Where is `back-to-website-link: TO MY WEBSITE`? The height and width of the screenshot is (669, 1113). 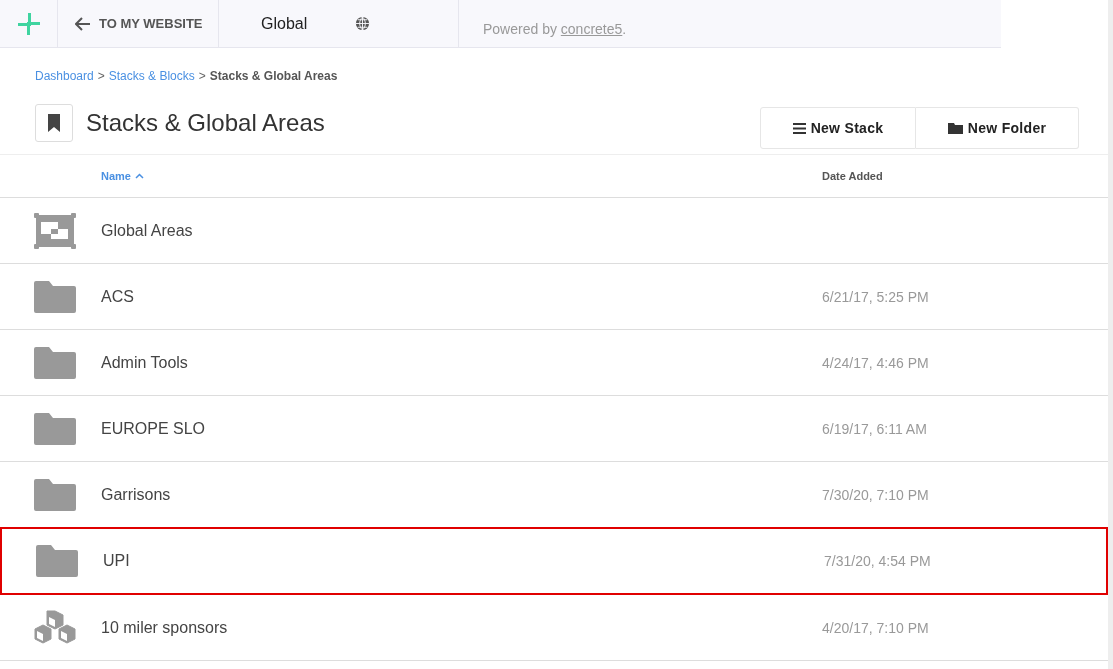
back-to-website-link: TO MY WEBSITE is located at coordinates (138, 23).